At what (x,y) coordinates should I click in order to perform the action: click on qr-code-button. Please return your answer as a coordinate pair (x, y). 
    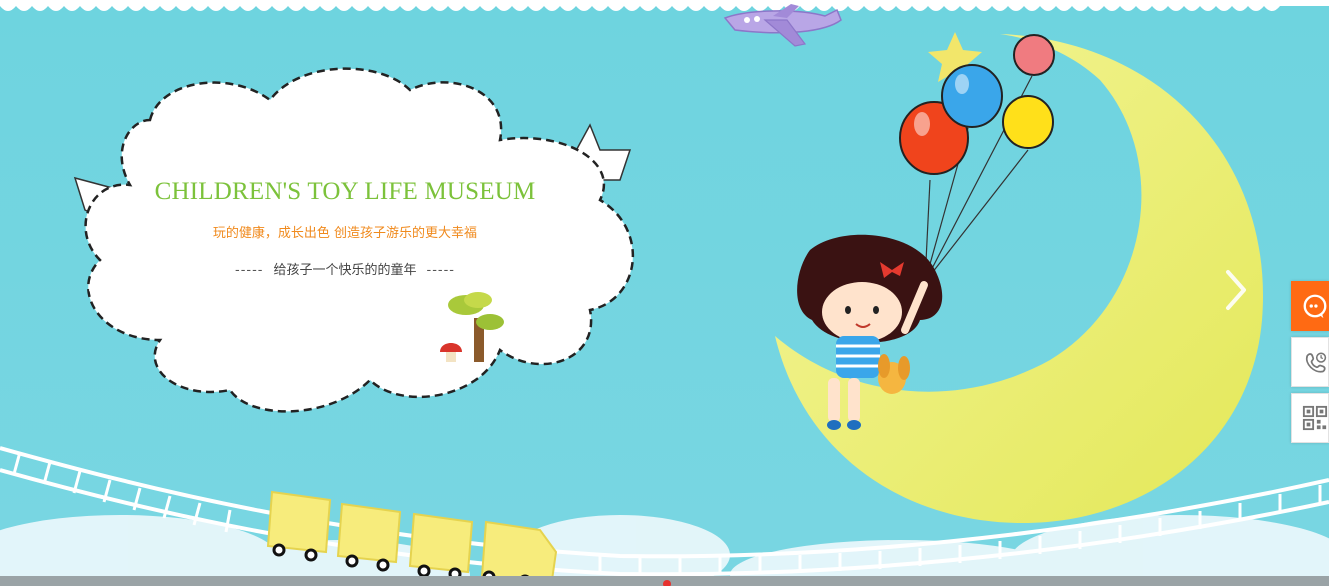
    Looking at the image, I should click on (1310, 418).